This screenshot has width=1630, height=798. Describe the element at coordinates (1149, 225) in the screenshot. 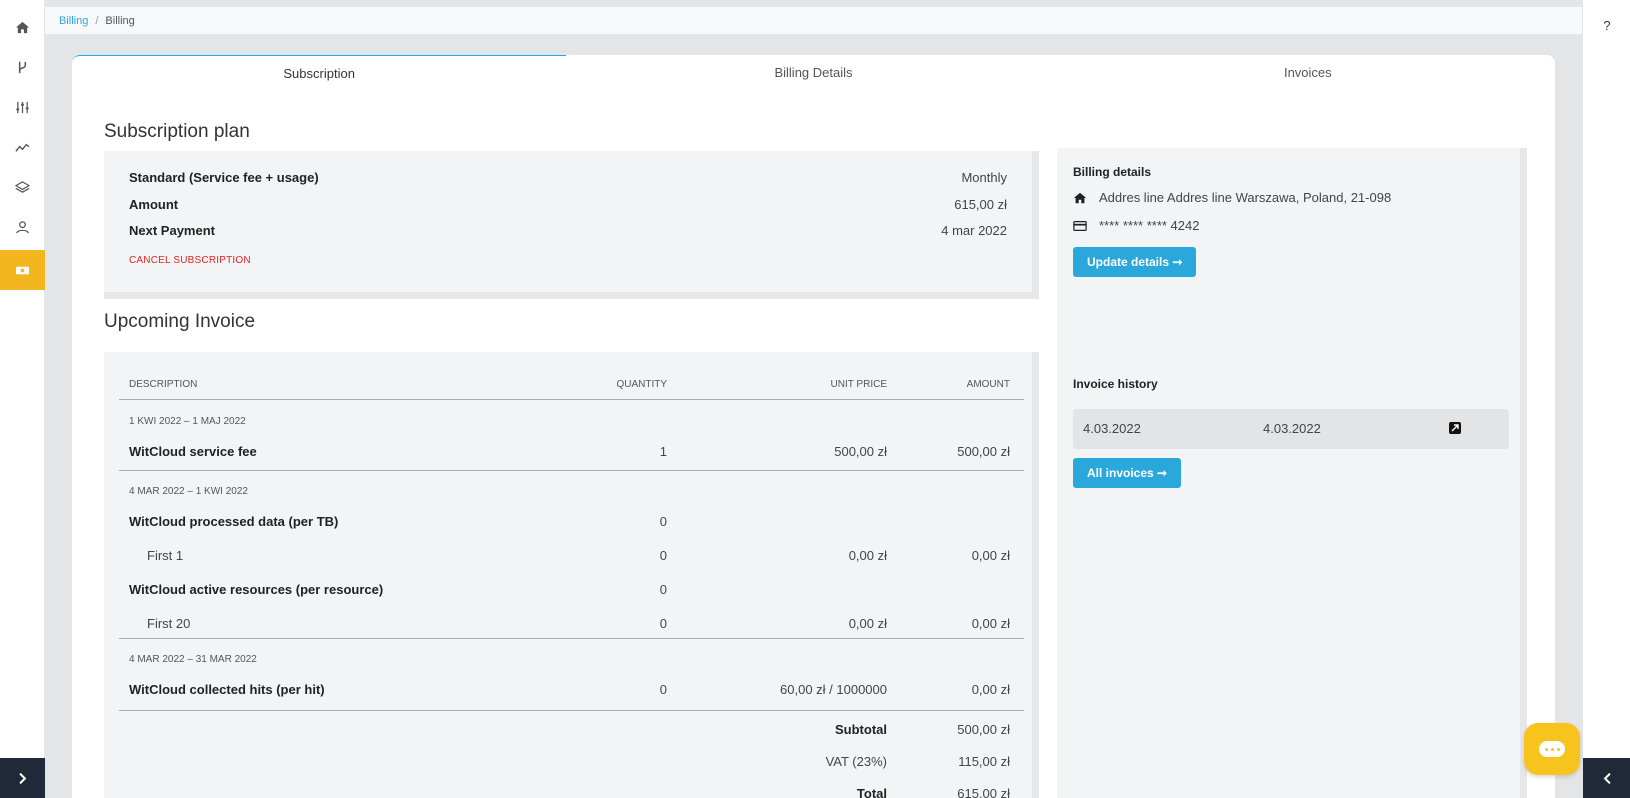

I see `billing-card-text: **** **** **** 4242` at that location.